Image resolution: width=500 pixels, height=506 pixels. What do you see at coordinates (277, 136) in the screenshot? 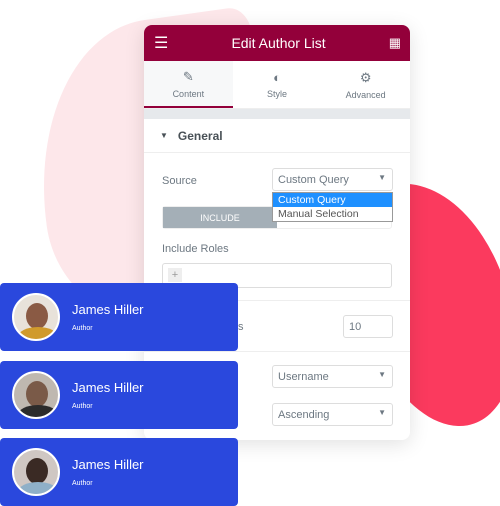
I see `section-general-toggle: ▼ General` at bounding box center [277, 136].